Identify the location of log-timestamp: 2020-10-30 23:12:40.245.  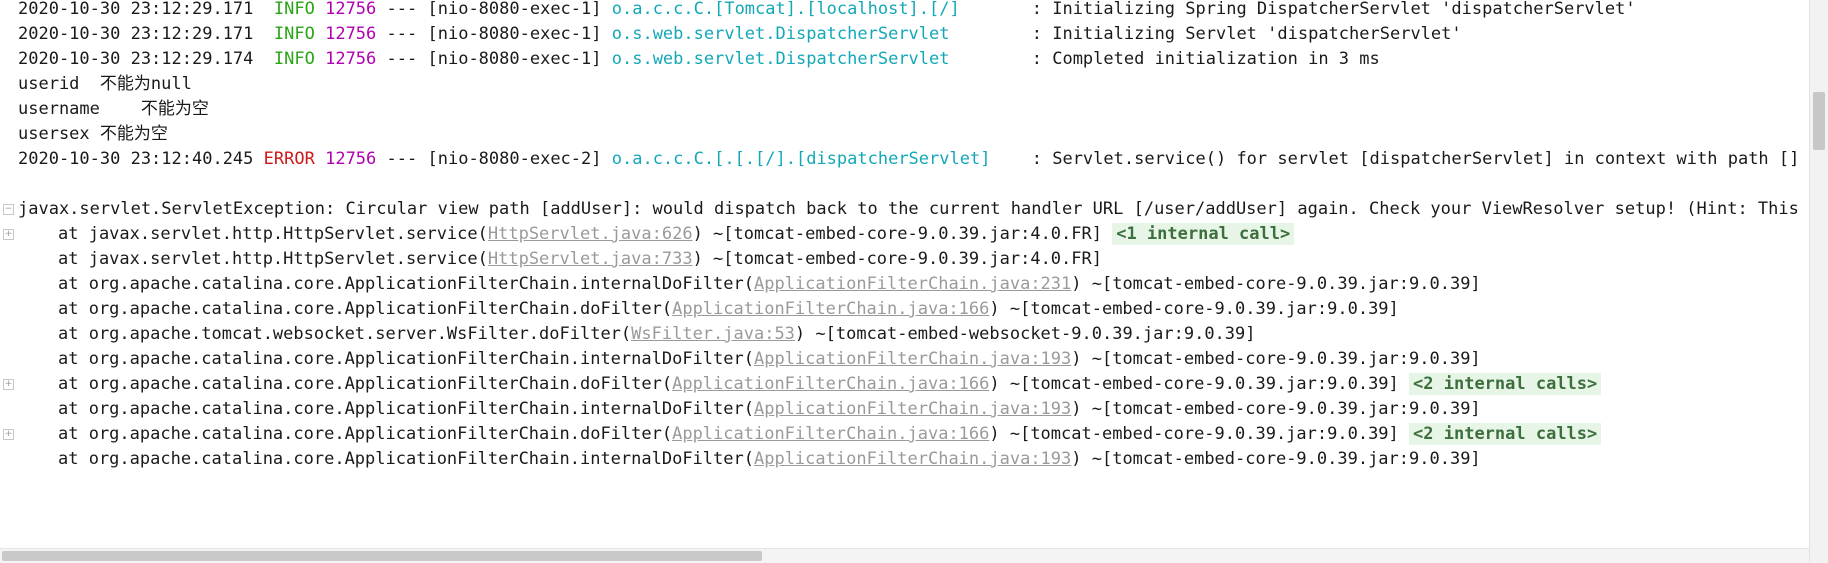
(136, 159).